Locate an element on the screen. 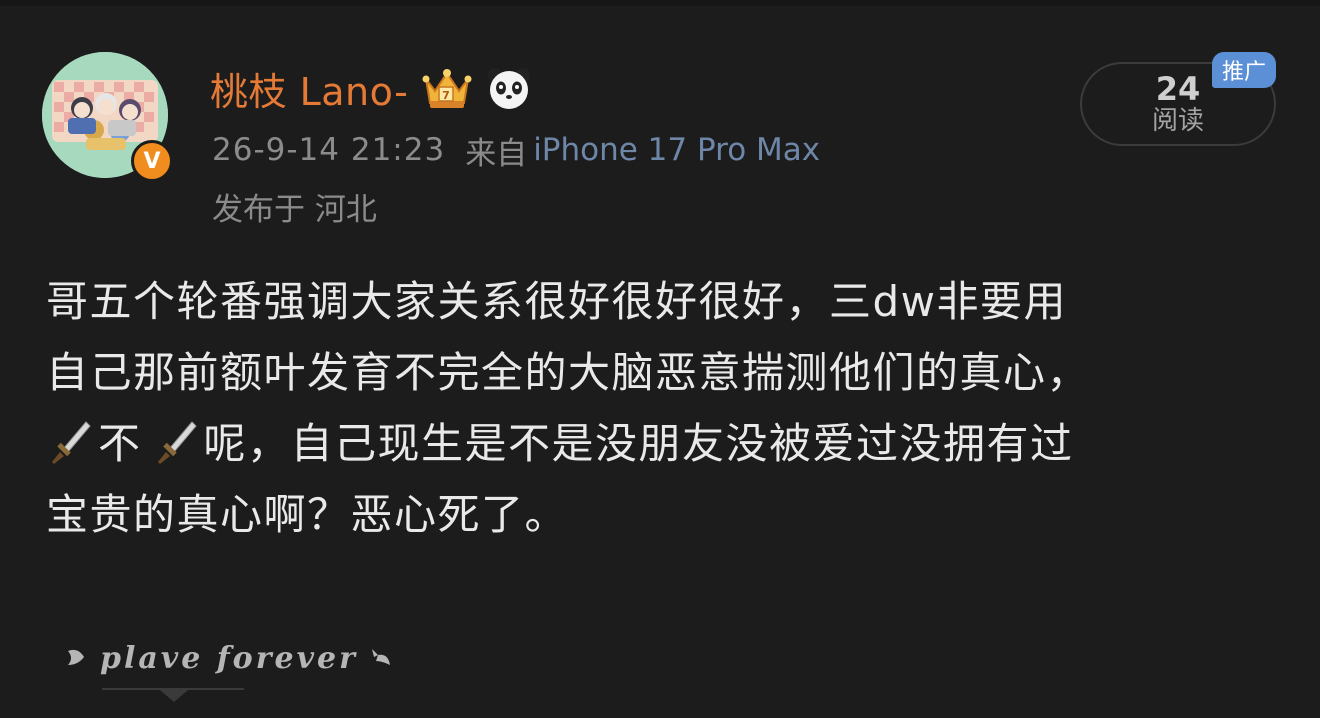 The width and height of the screenshot is (1320, 718). verified-badge-icon: V is located at coordinates (152, 161).